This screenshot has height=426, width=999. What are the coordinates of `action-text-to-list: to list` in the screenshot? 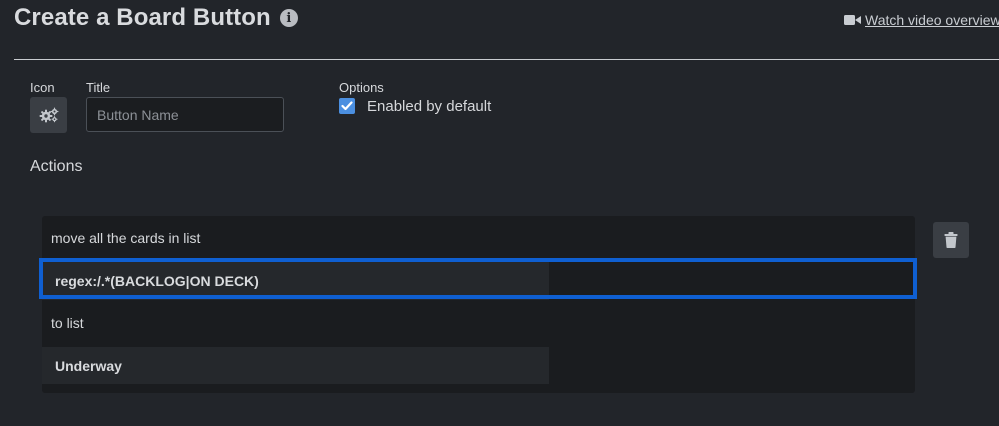 It's located at (67, 323).